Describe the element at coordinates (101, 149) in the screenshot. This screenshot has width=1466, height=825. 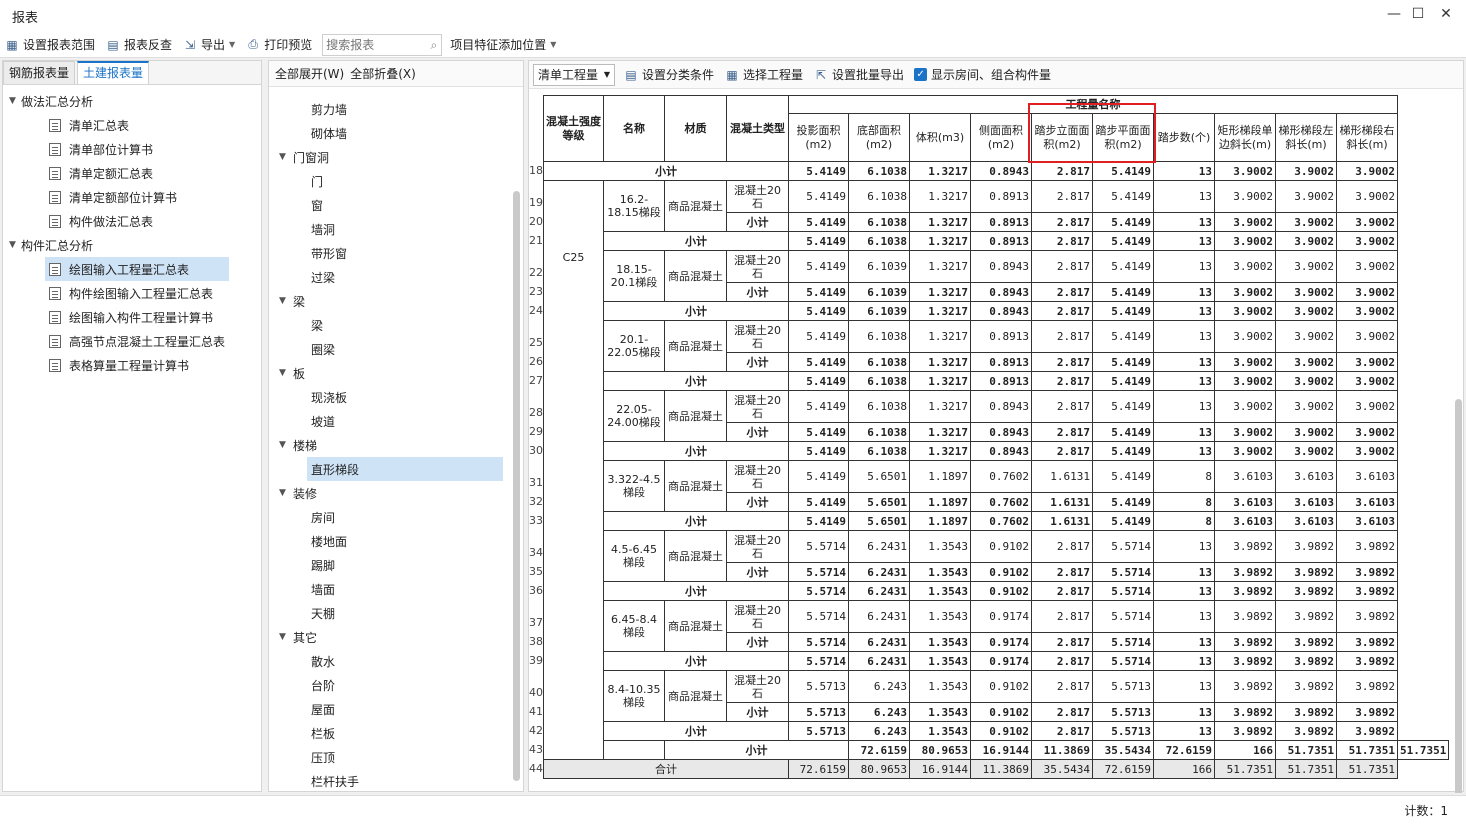
I see `report-item: 清单部位计算书` at that location.